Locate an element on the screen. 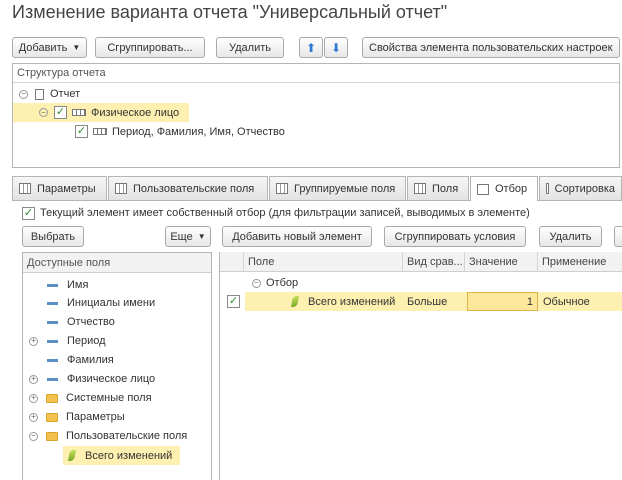 This screenshot has height=480, width=622. field-item-label: Имя is located at coordinates (78, 285).